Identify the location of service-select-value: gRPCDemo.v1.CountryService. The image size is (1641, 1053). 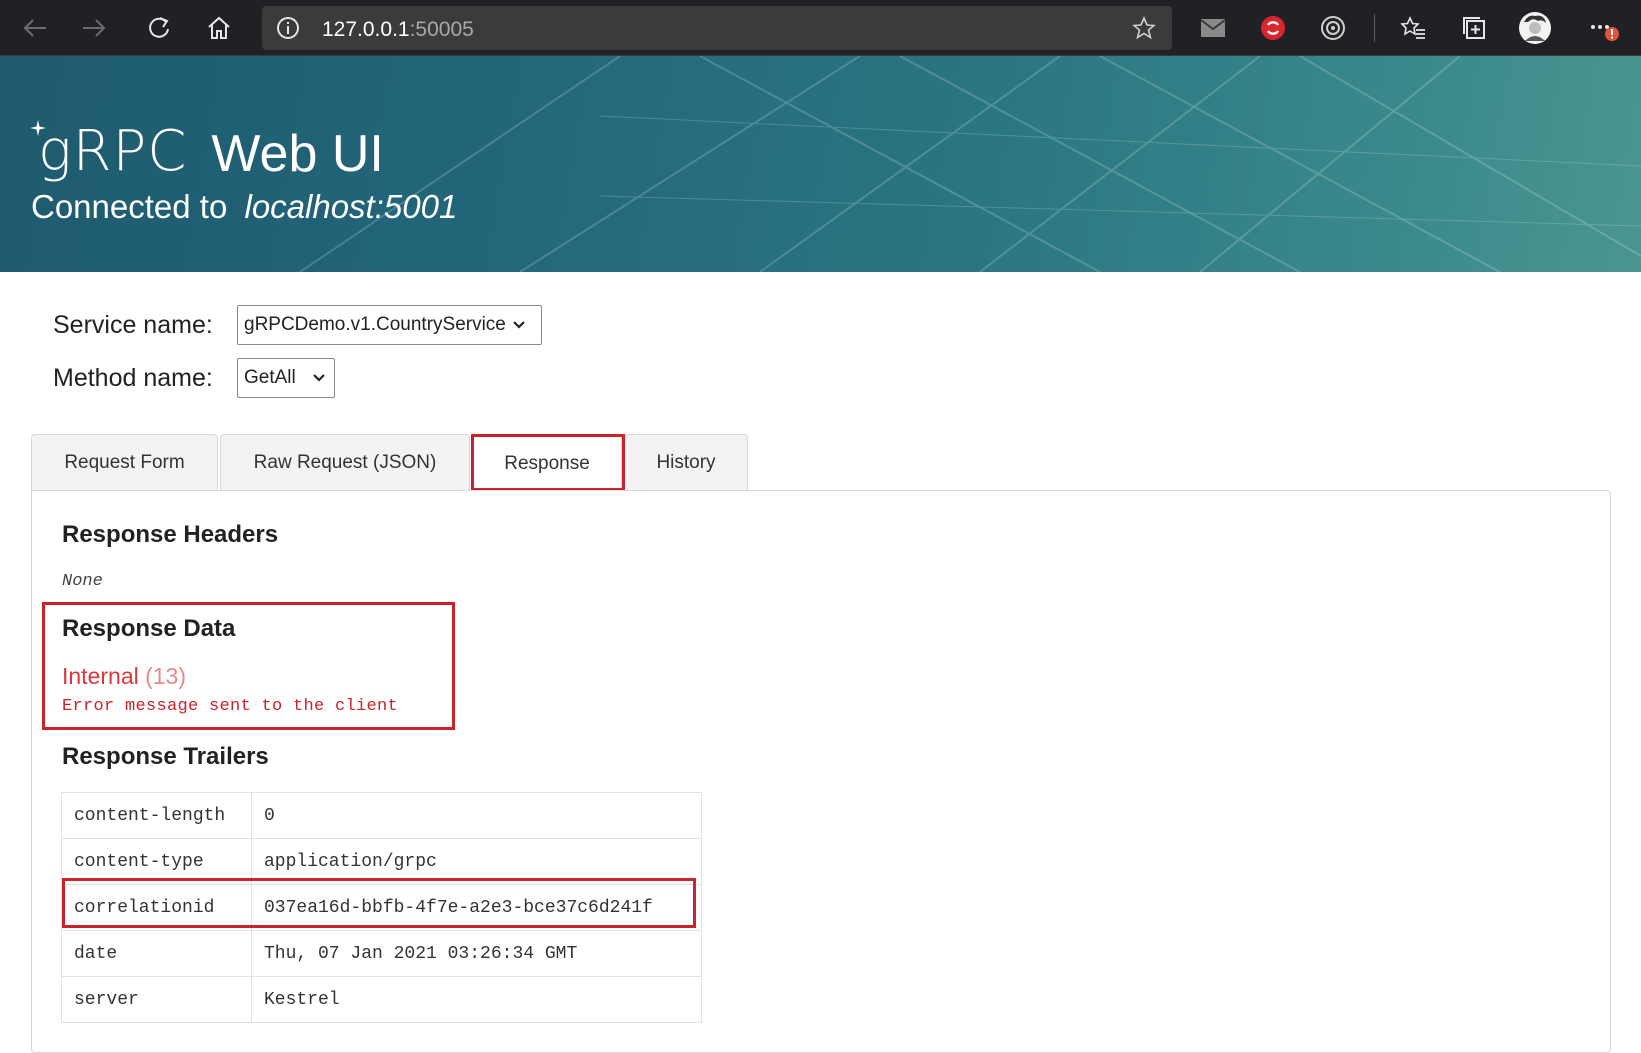
(375, 324).